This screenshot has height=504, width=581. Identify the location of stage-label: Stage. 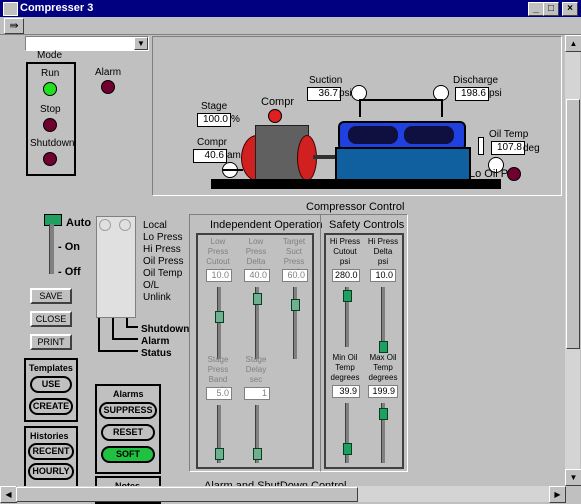
(214, 106).